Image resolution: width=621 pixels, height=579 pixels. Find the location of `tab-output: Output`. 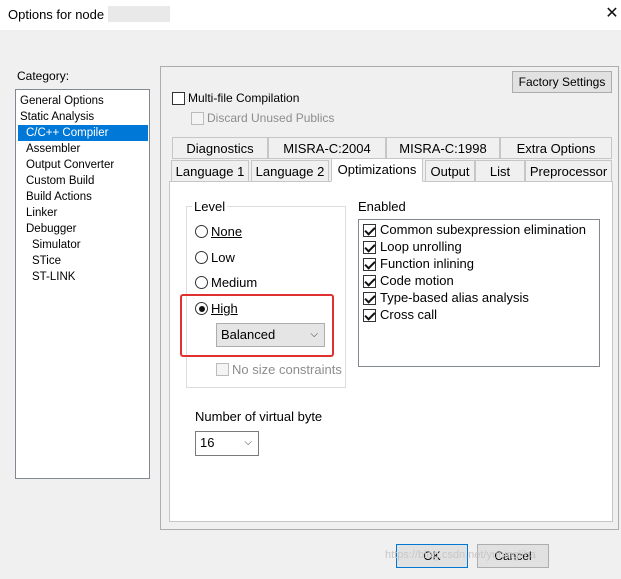

tab-output: Output is located at coordinates (450, 171).